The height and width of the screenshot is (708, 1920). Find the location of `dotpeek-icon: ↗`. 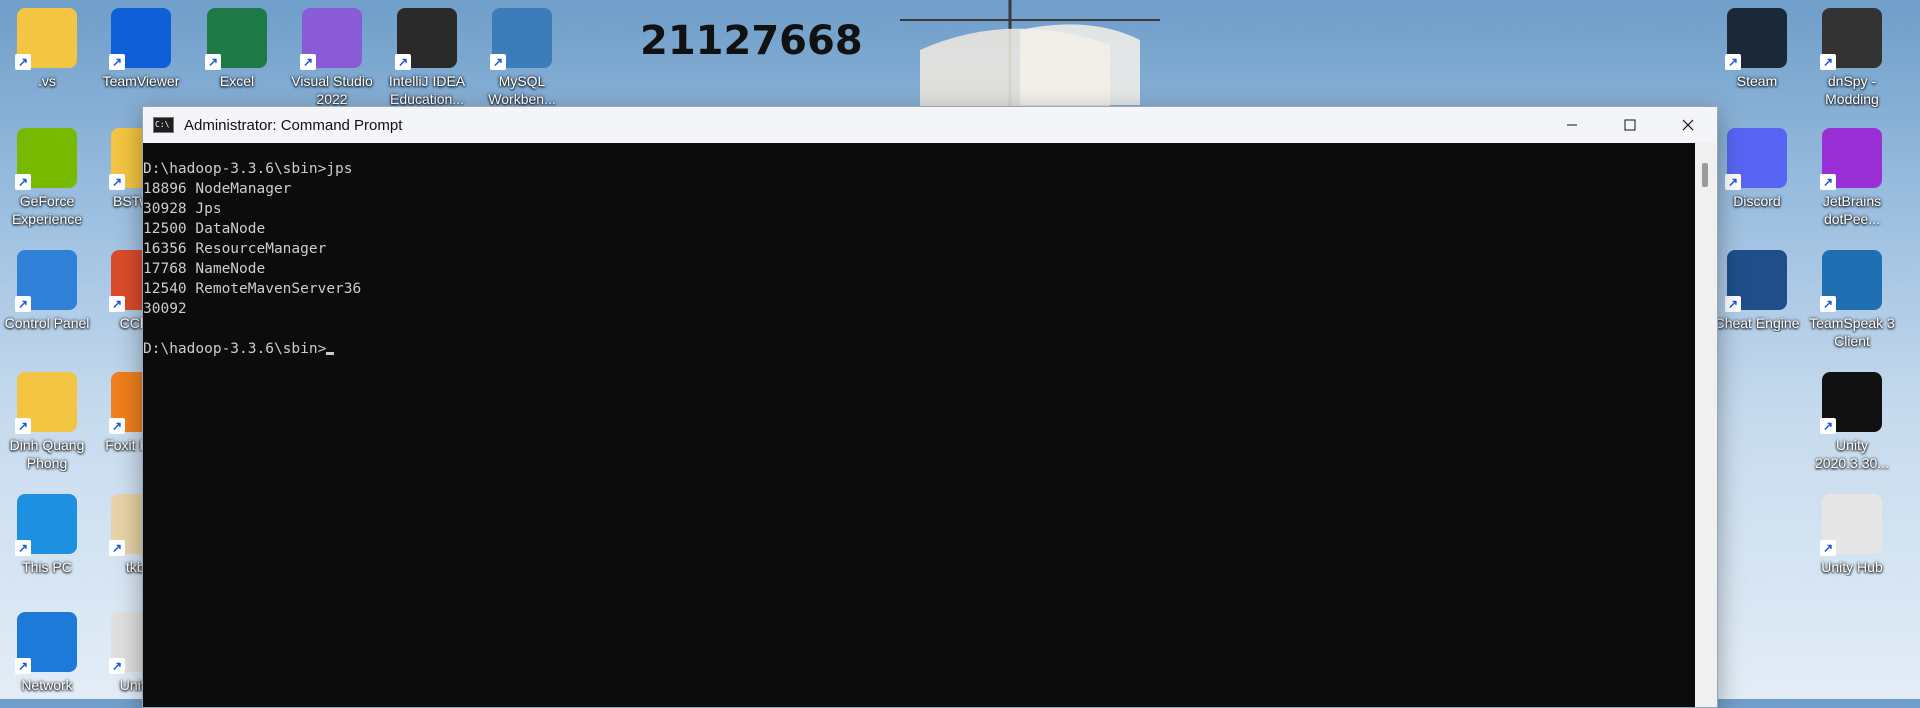

dotpeek-icon: ↗ is located at coordinates (1851, 159).